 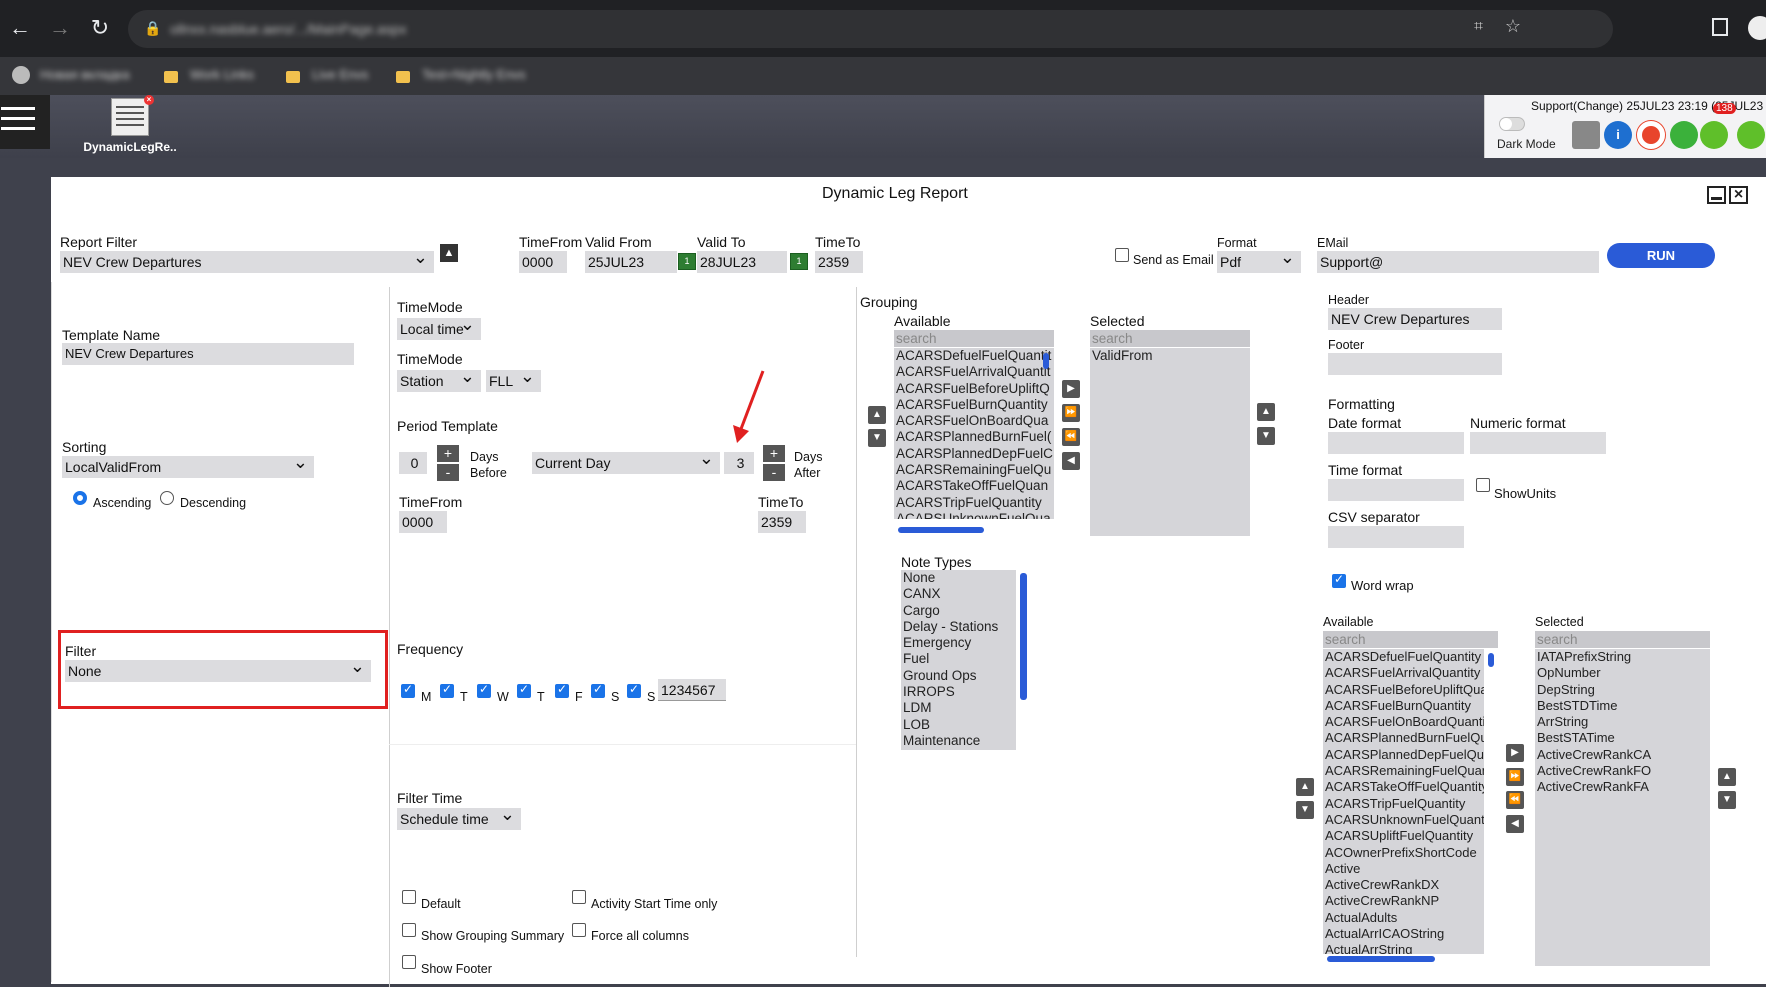 I want to click on default-checkbox, so click(x=409, y=897).